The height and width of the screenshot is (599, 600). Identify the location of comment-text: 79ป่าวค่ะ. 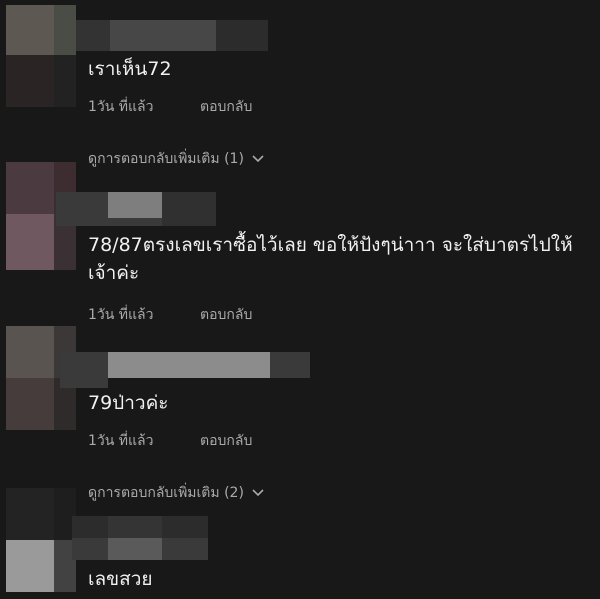
(128, 403).